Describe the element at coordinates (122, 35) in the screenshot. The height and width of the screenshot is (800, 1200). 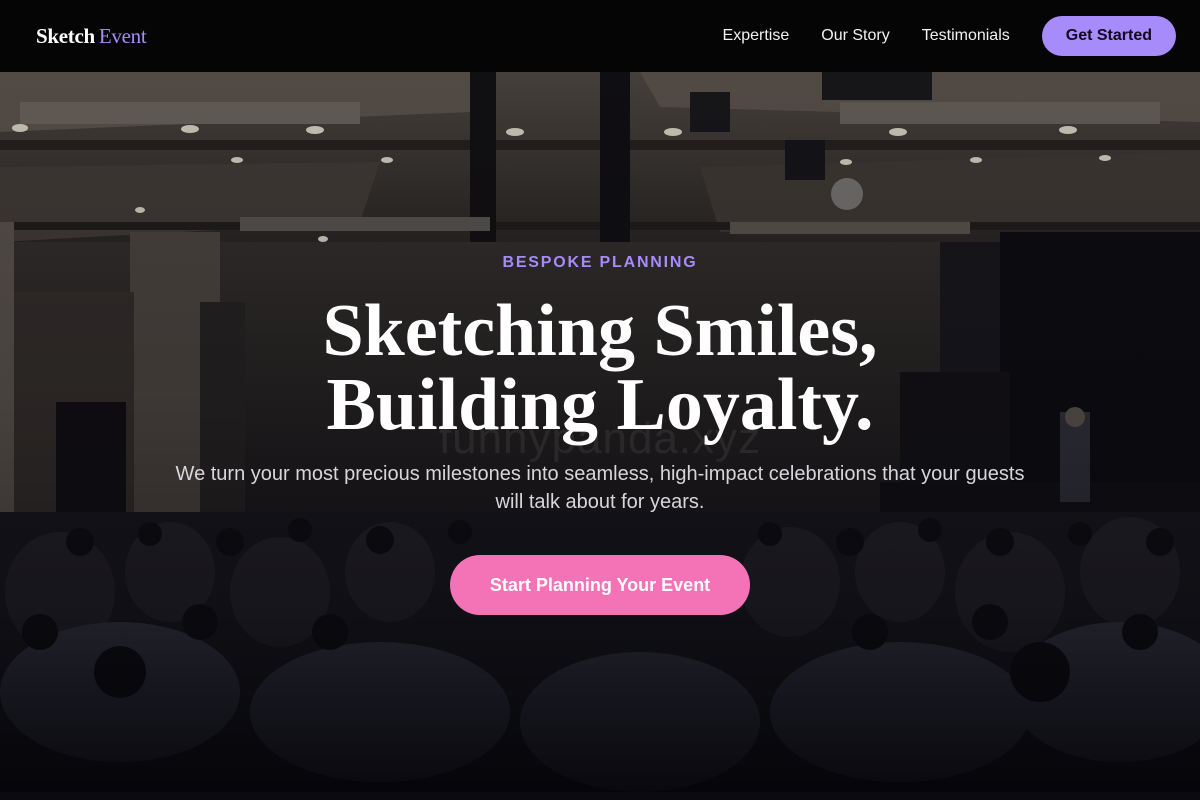
I see `logo-text-accent: Event` at that location.